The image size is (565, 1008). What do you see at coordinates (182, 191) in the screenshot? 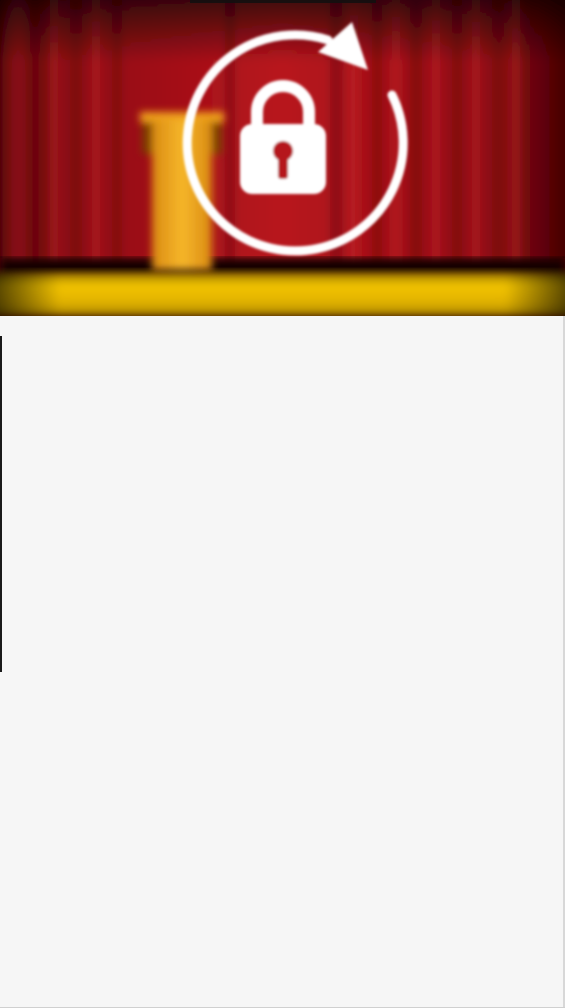
I see `podium` at bounding box center [182, 191].